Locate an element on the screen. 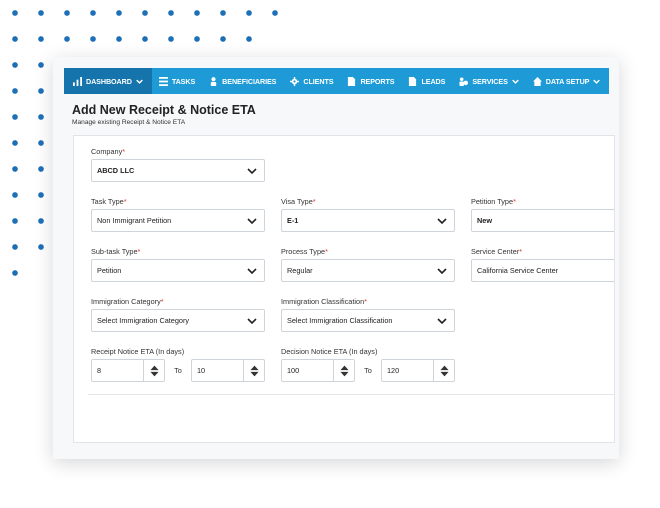  select-value: New is located at coordinates (485, 220).